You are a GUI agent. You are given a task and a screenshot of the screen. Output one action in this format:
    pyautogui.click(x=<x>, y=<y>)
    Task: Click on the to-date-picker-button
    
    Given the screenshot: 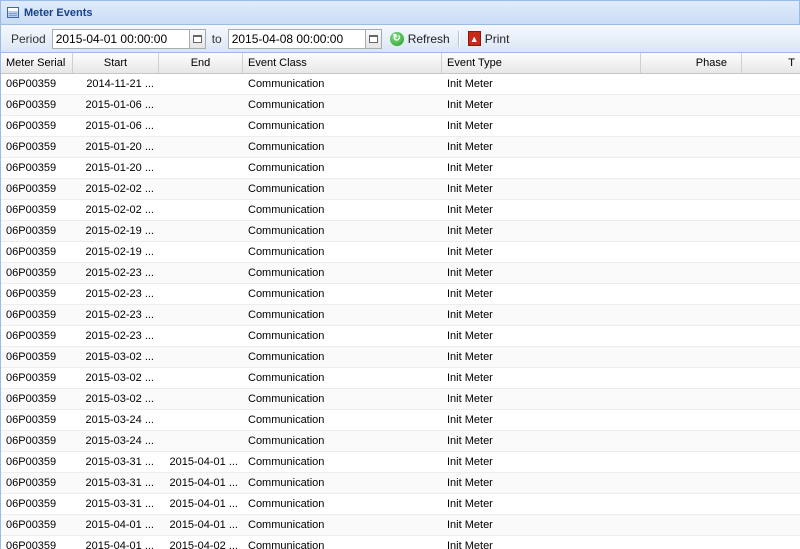 What is the action you would take?
    pyautogui.click(x=373, y=38)
    